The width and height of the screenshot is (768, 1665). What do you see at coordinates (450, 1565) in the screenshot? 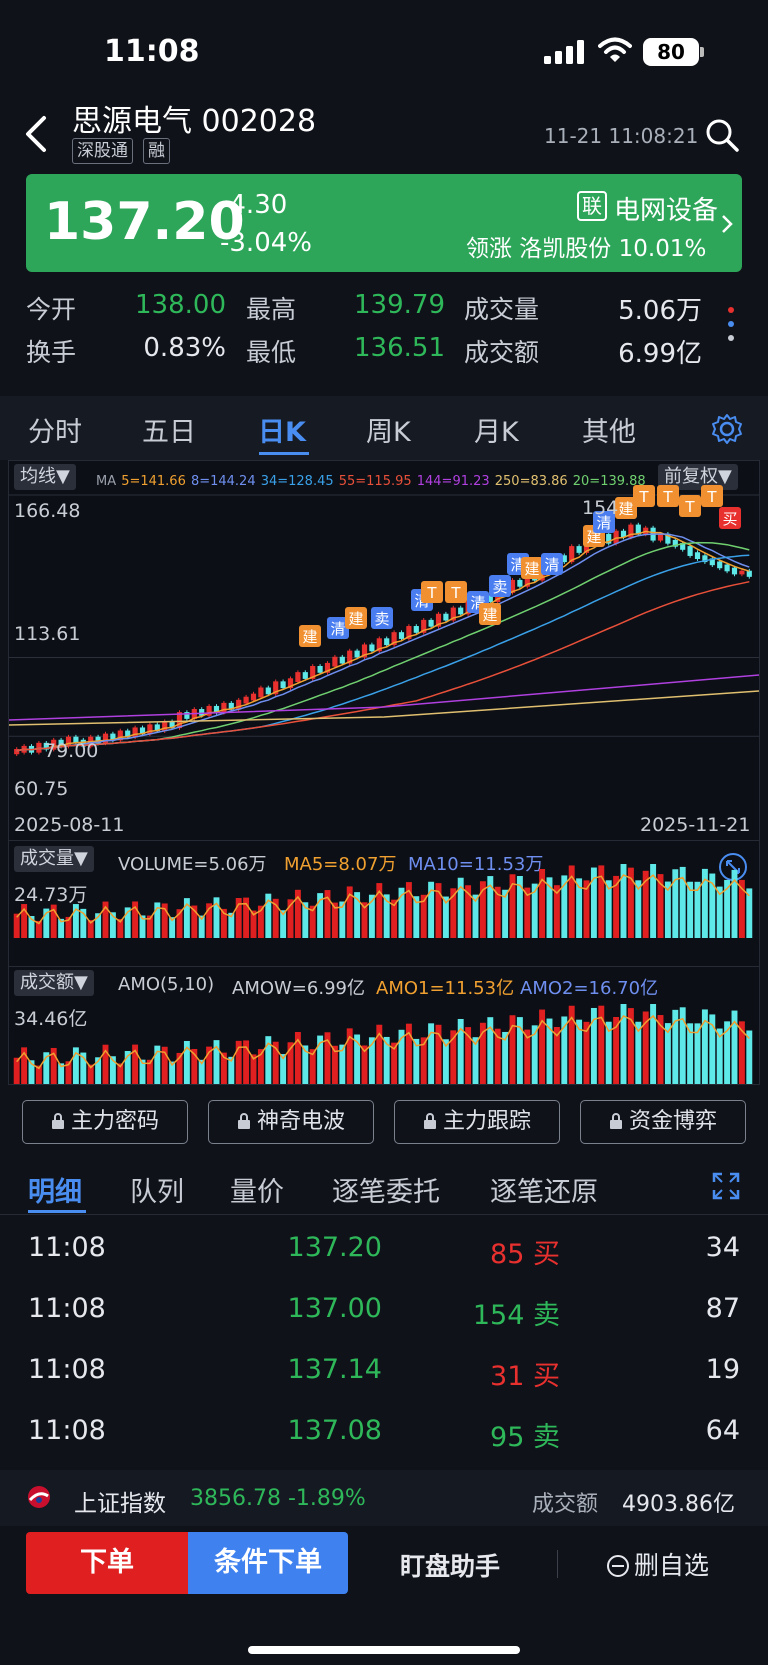
I see `watch-helper-button: 盯盘助手` at bounding box center [450, 1565].